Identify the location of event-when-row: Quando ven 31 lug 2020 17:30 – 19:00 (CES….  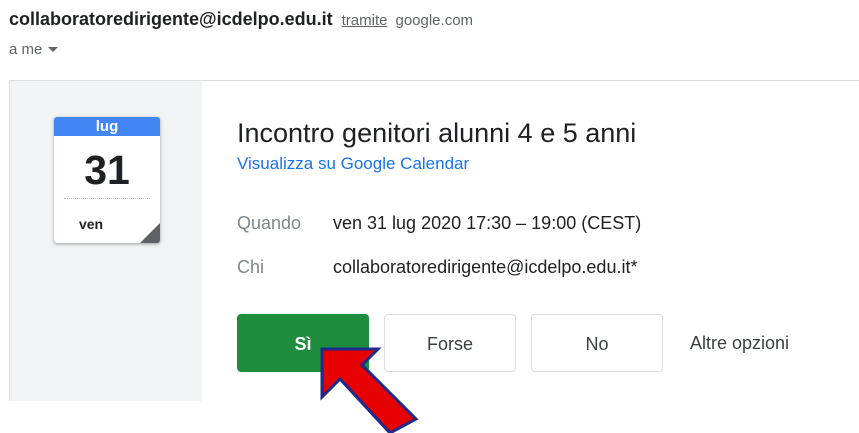
(439, 223).